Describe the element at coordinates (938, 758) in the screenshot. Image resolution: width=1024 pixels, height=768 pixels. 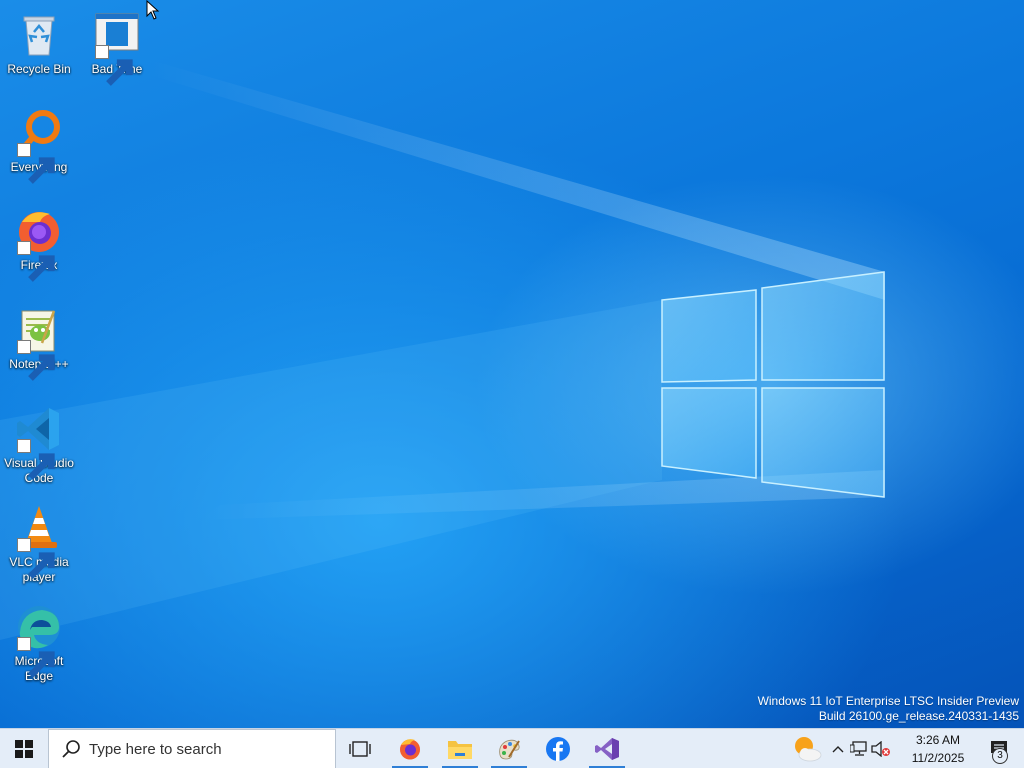
I see `clock-date: 11/2/2025` at that location.